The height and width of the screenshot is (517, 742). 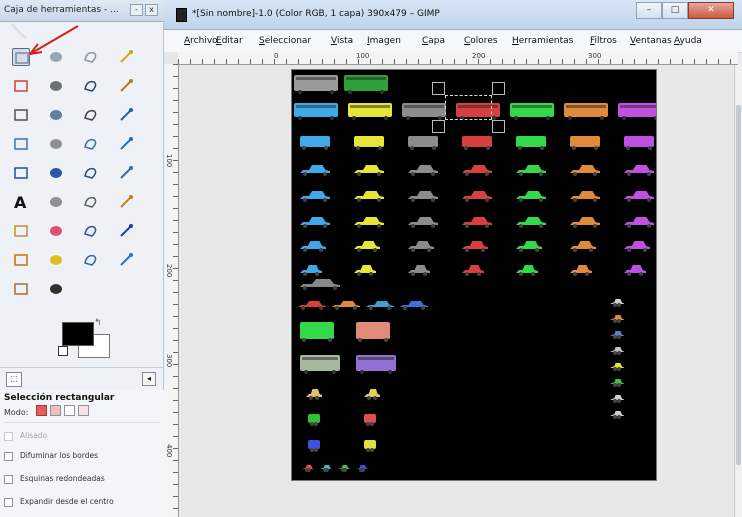 What do you see at coordinates (91, 57) in the screenshot?
I see `free-select-icon` at bounding box center [91, 57].